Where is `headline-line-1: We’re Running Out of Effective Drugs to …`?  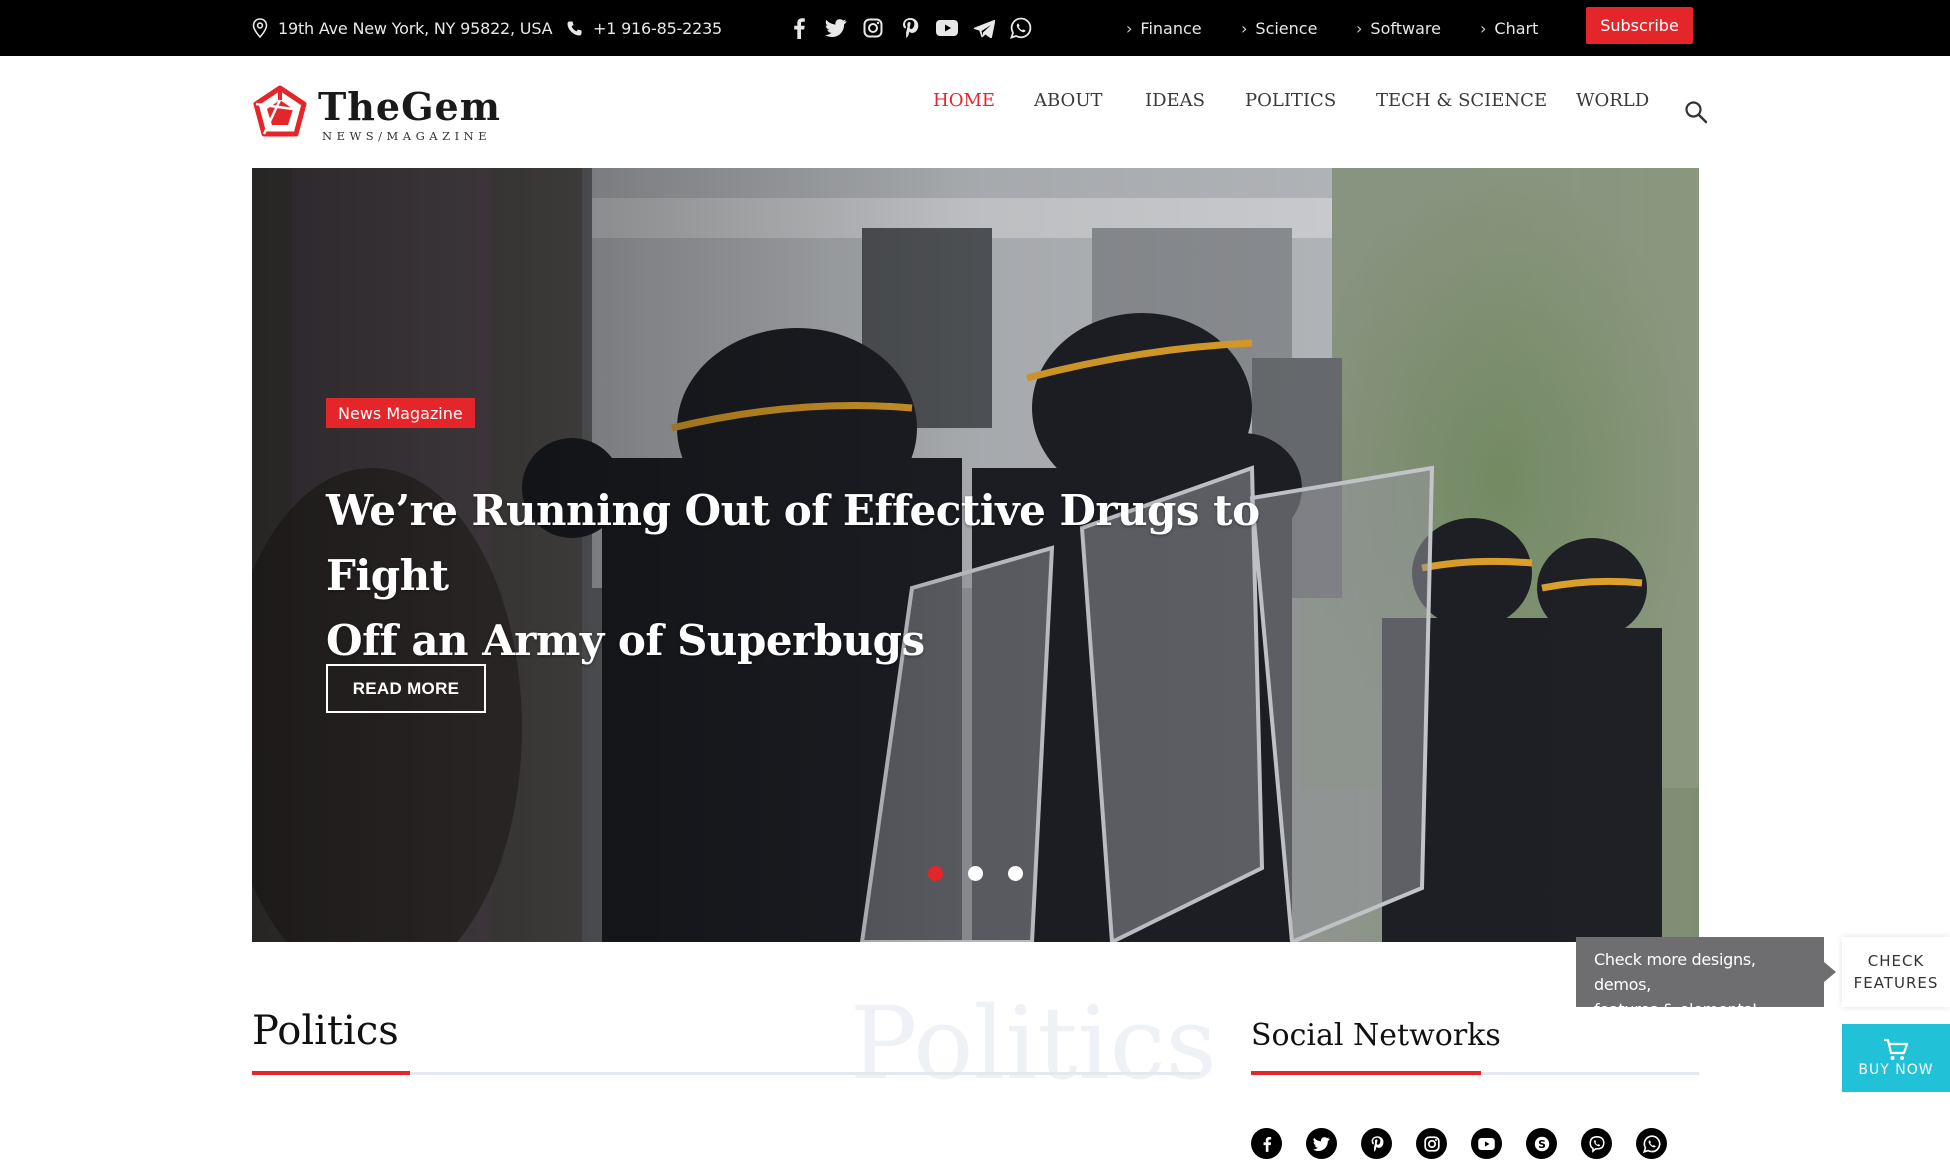
headline-line-1: We’re Running Out of Effective Drugs to … is located at coordinates (793, 543).